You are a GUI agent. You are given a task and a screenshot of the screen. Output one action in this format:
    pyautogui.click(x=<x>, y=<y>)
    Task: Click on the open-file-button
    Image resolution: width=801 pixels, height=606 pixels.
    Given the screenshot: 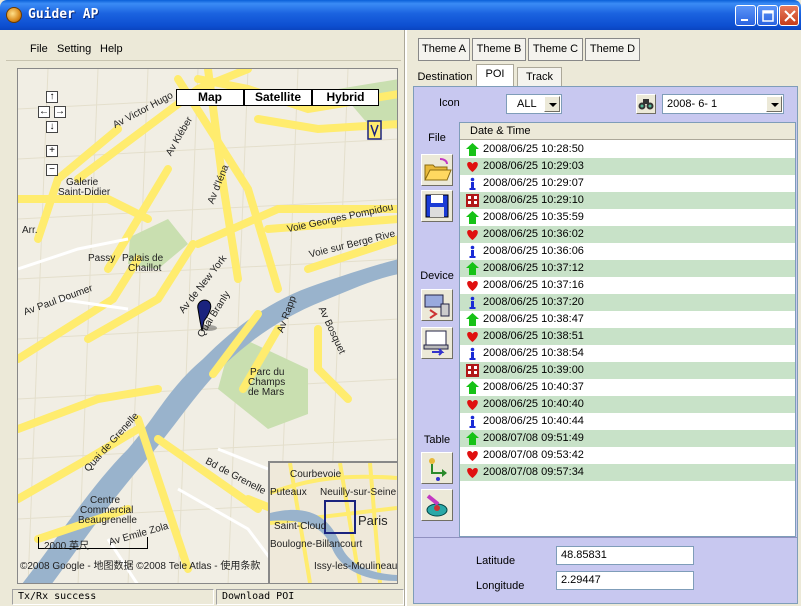 What is the action you would take?
    pyautogui.click(x=437, y=170)
    